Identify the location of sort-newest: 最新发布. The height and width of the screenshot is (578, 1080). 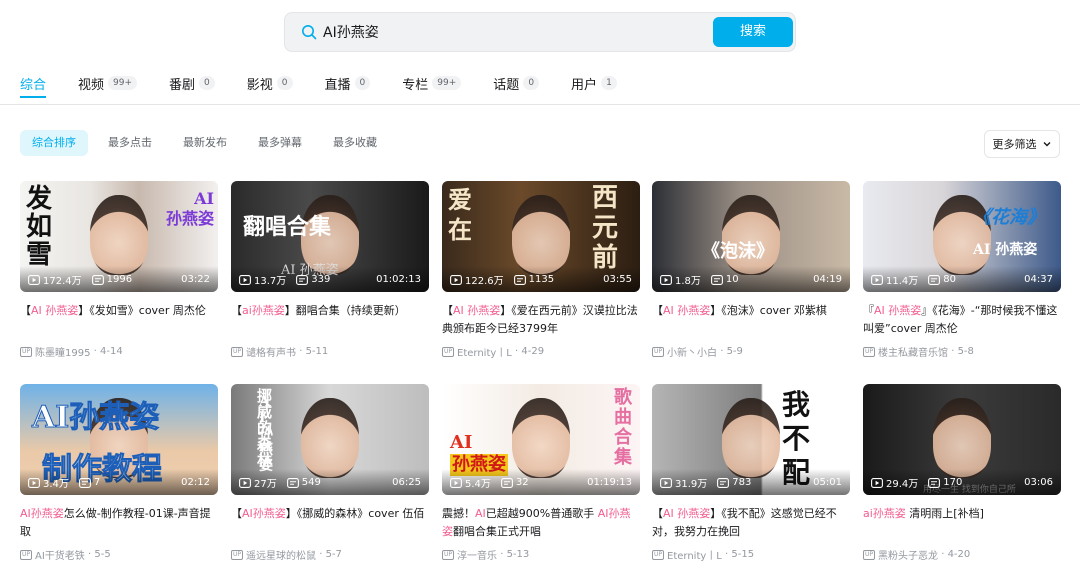
(205, 143).